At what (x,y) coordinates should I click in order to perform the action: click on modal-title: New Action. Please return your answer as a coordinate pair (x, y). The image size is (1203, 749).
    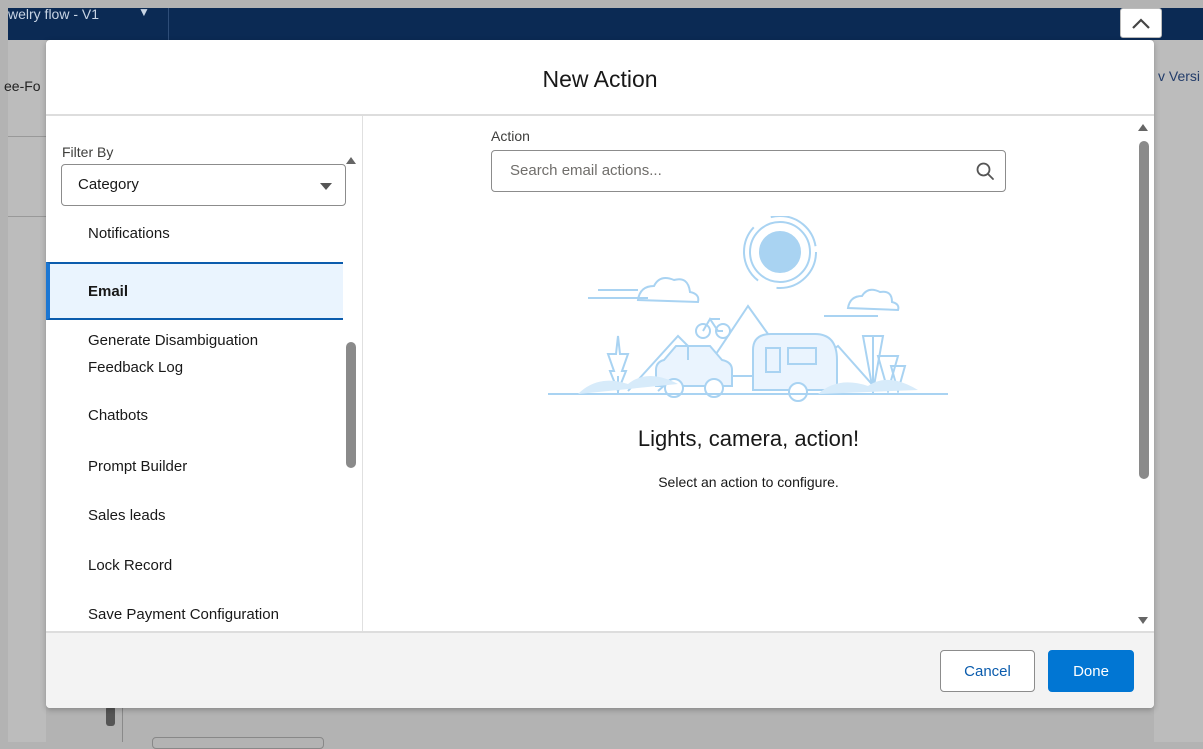
    Looking at the image, I should click on (600, 79).